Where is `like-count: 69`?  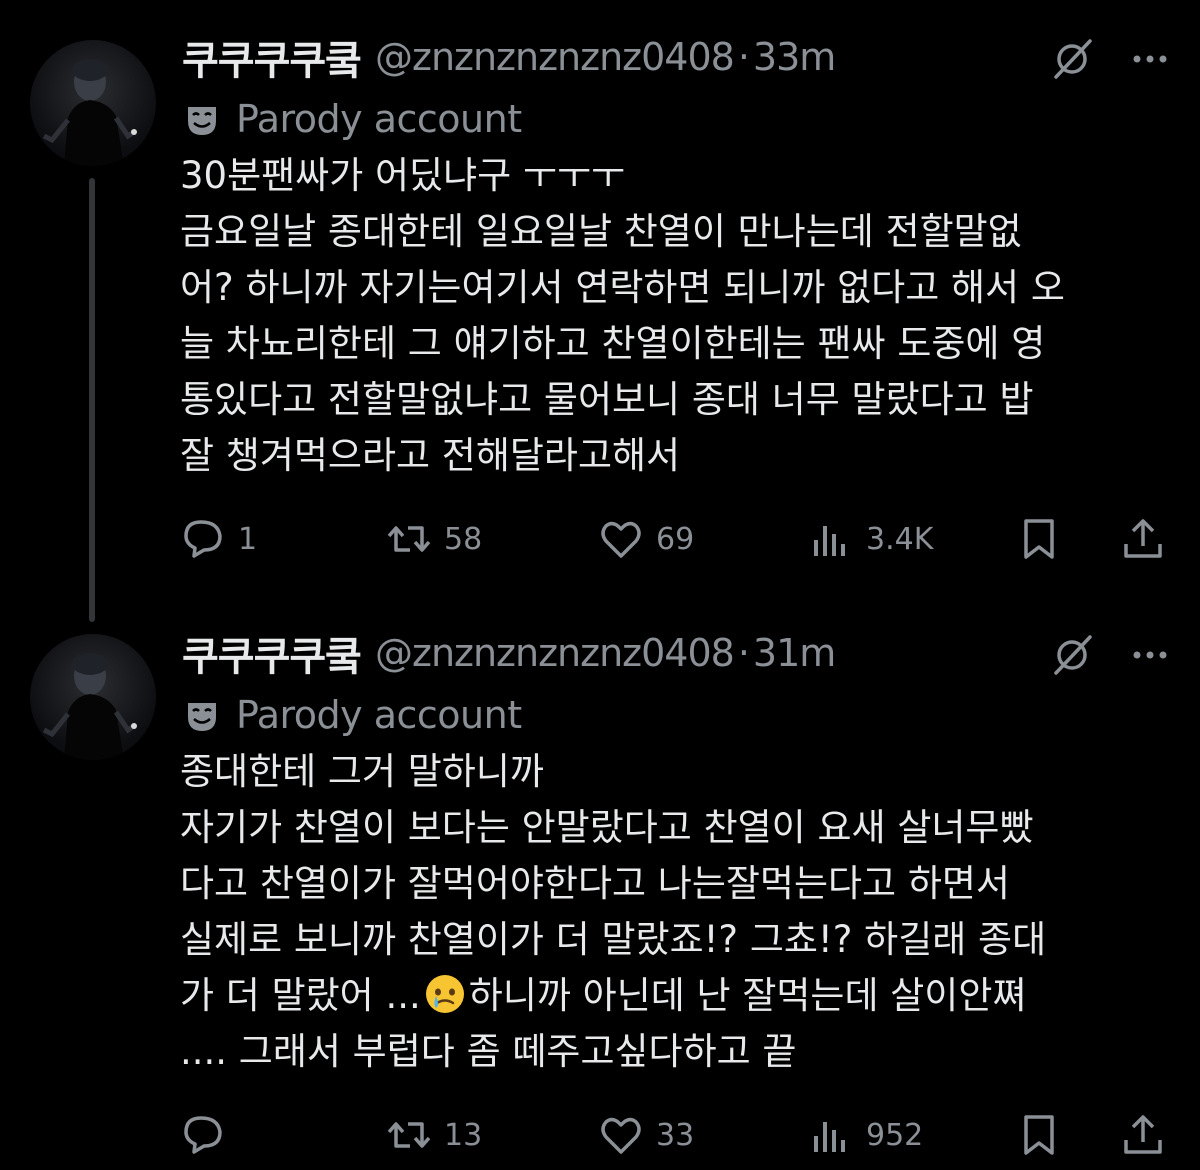 like-count: 69 is located at coordinates (675, 539).